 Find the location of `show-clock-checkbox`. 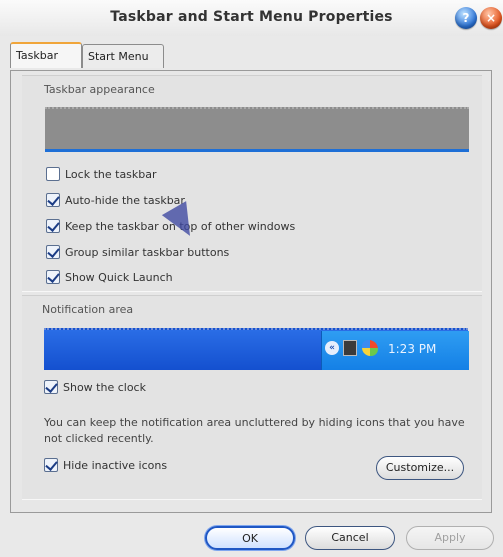

show-clock-checkbox is located at coordinates (51, 387).